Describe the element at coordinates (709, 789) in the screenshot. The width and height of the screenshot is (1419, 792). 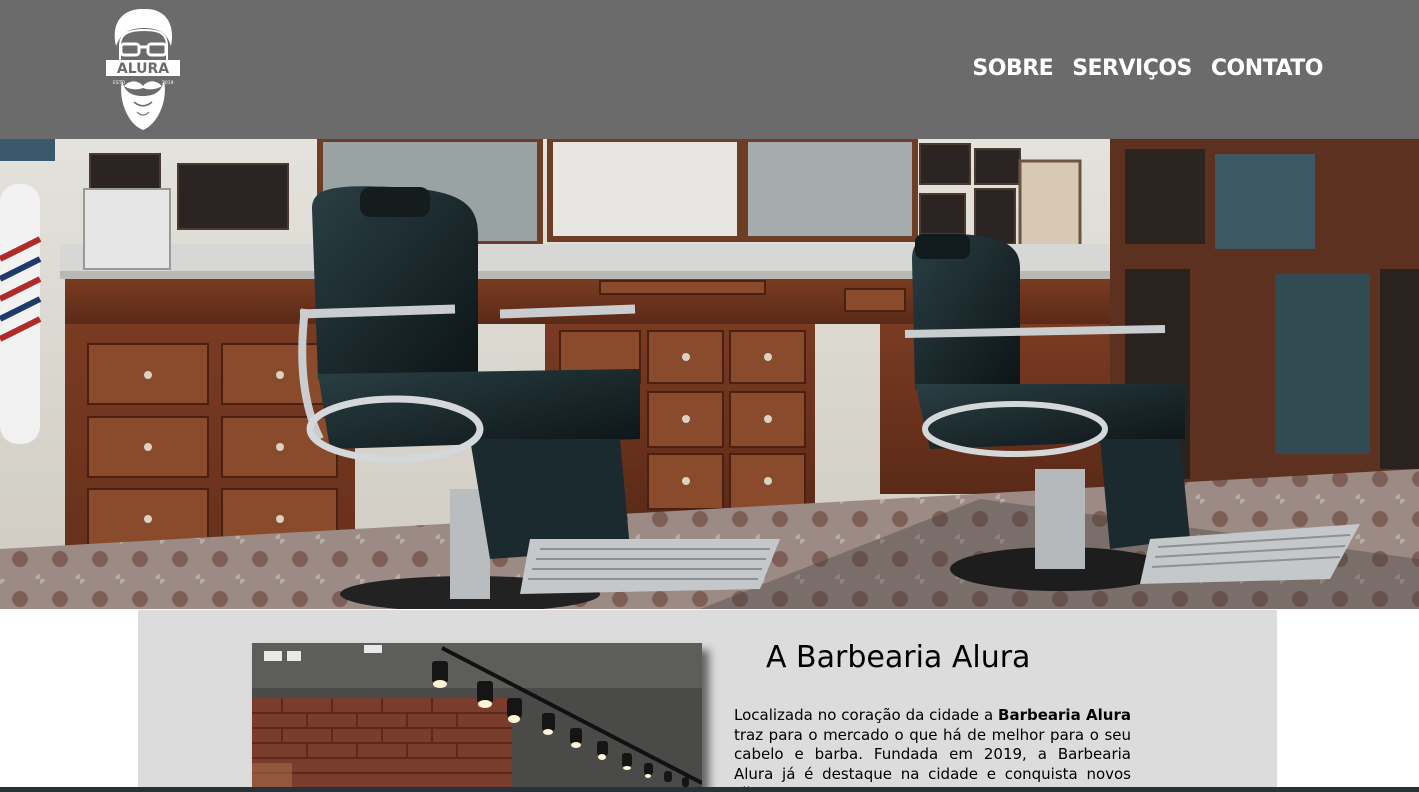
I see `bottom-strip` at that location.